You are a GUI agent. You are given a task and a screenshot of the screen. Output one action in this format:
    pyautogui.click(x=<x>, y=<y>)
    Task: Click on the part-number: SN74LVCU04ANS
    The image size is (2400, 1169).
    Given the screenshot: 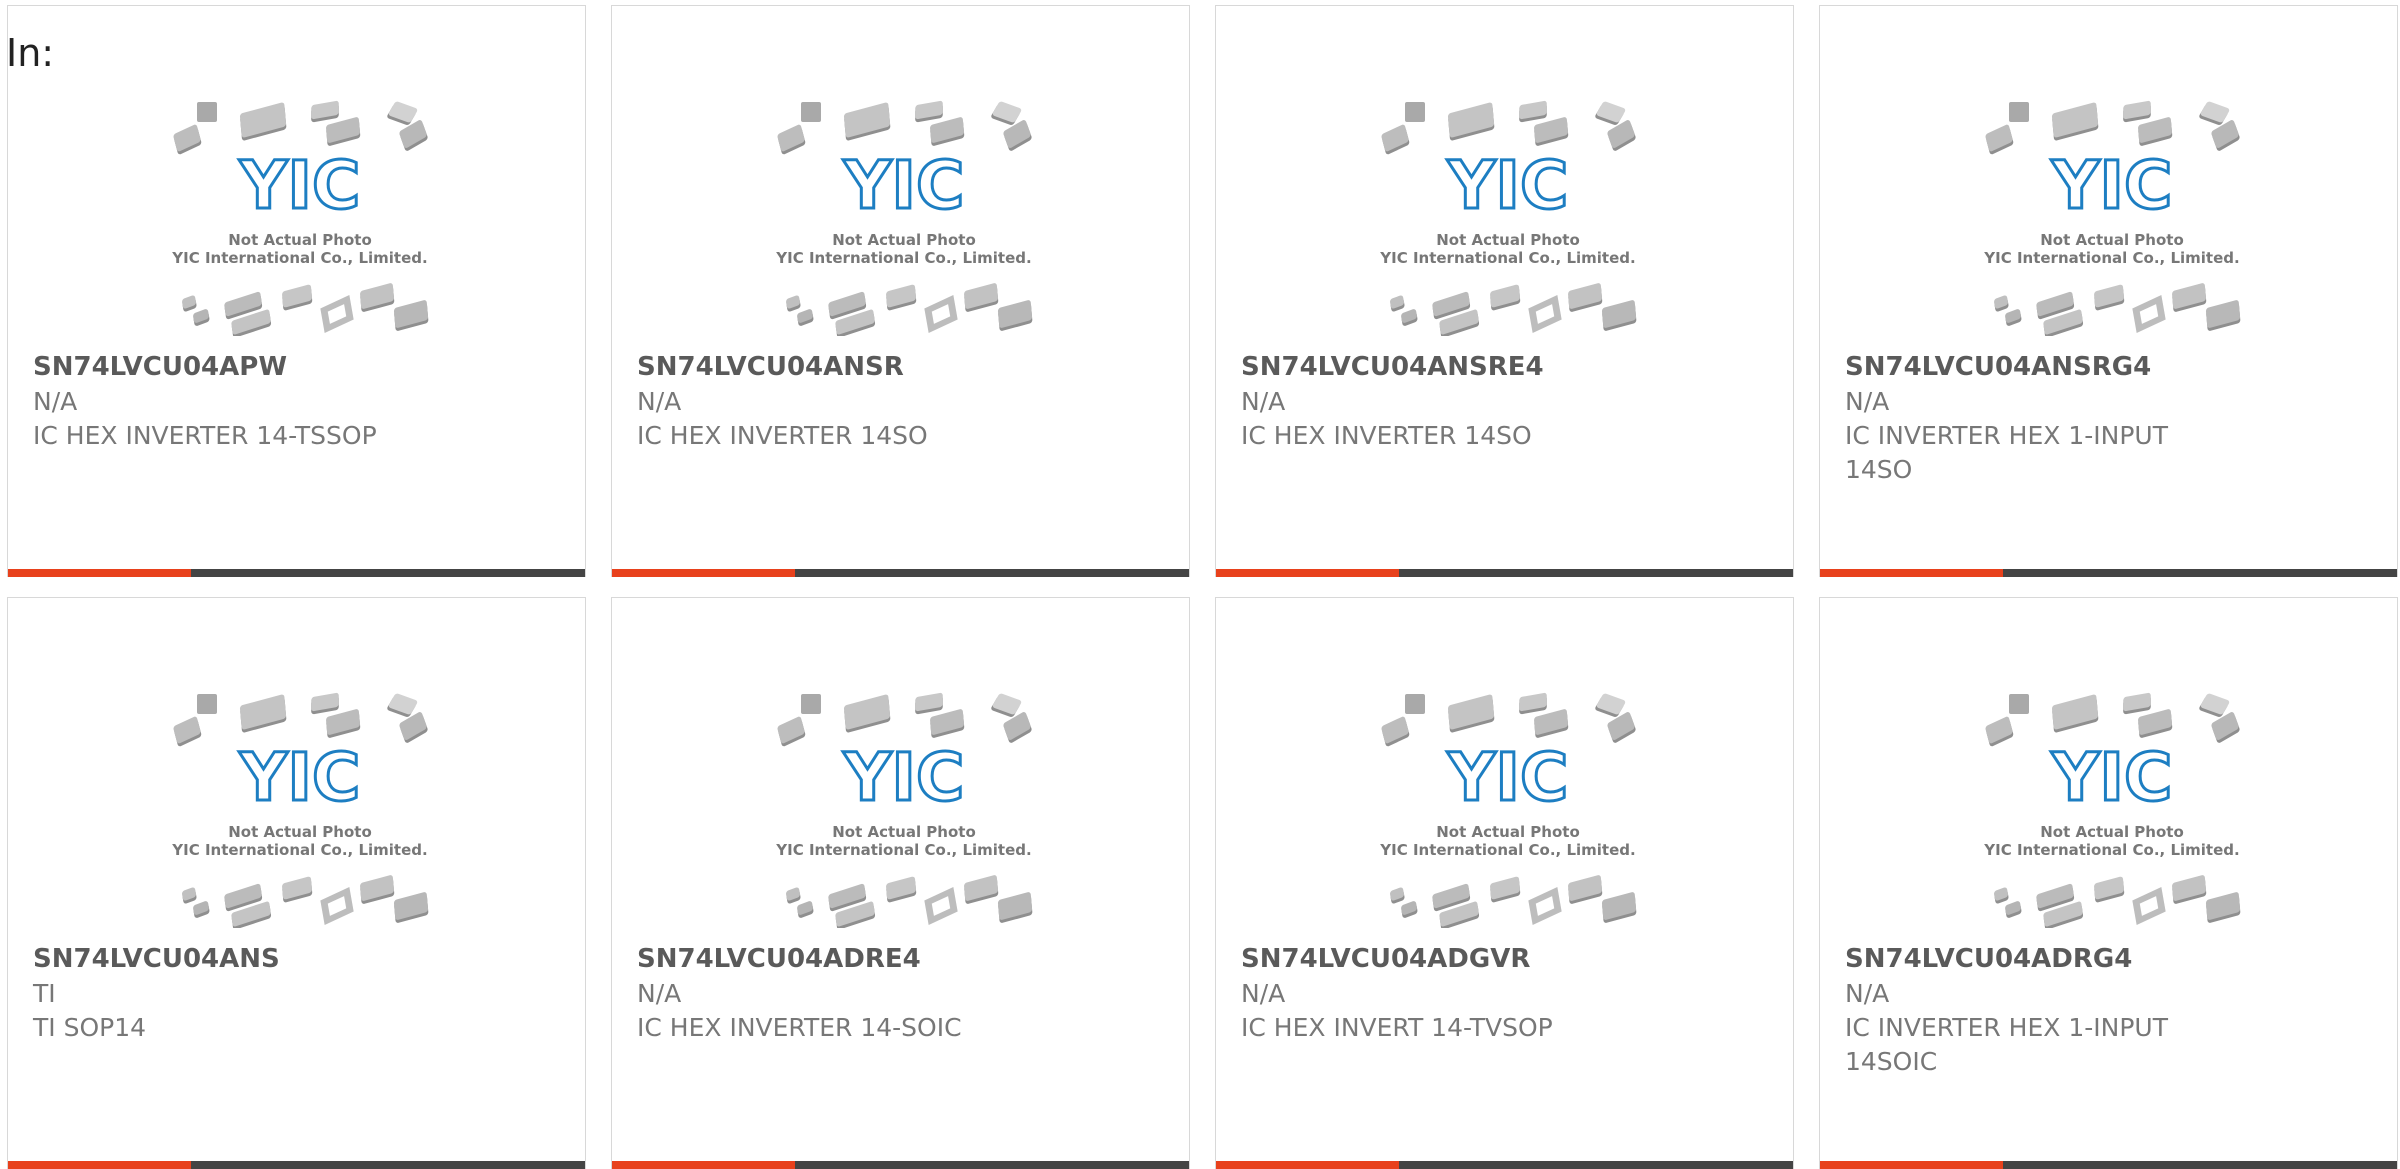 What is the action you would take?
    pyautogui.click(x=299, y=959)
    